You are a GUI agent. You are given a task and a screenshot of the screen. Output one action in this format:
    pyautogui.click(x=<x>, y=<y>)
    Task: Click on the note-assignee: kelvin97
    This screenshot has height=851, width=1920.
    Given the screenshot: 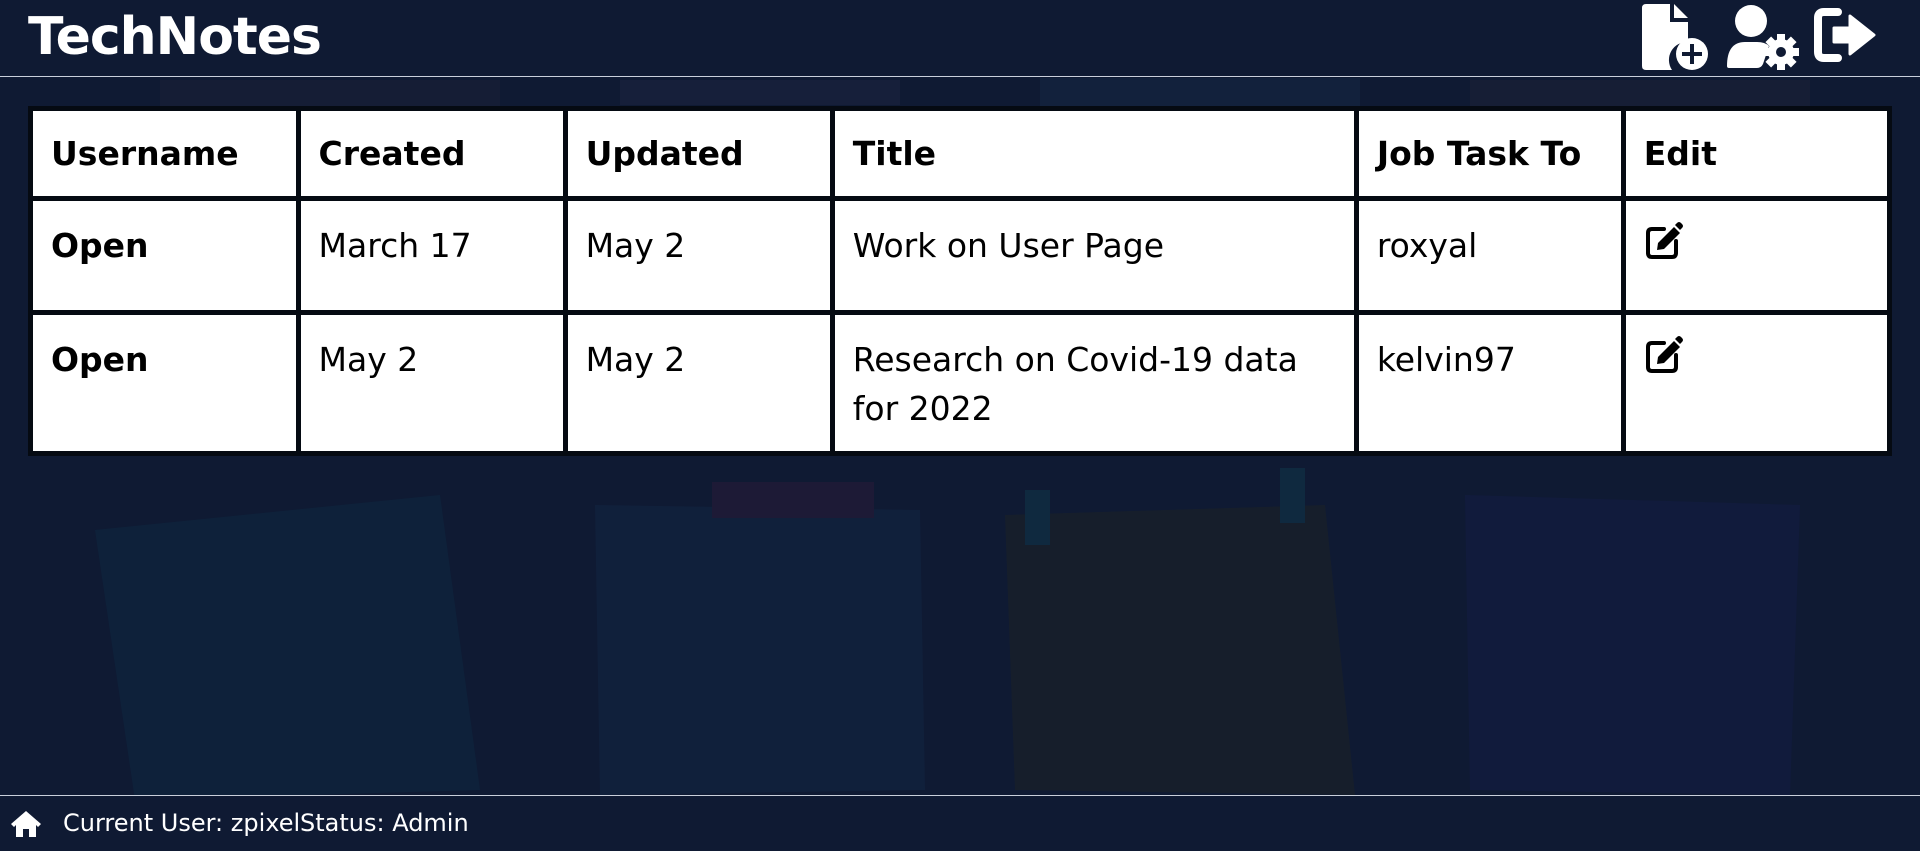 What is the action you would take?
    pyautogui.click(x=1489, y=383)
    